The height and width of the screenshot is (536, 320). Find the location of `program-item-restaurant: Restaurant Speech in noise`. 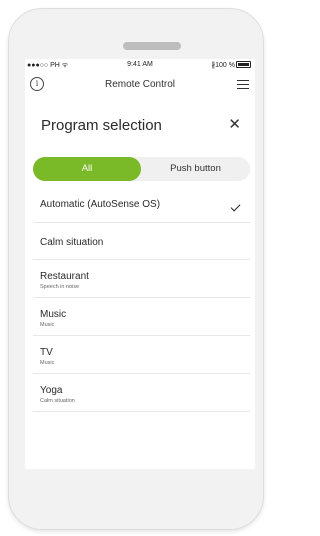

program-item-restaurant: Restaurant Speech in noise is located at coordinates (141, 279).